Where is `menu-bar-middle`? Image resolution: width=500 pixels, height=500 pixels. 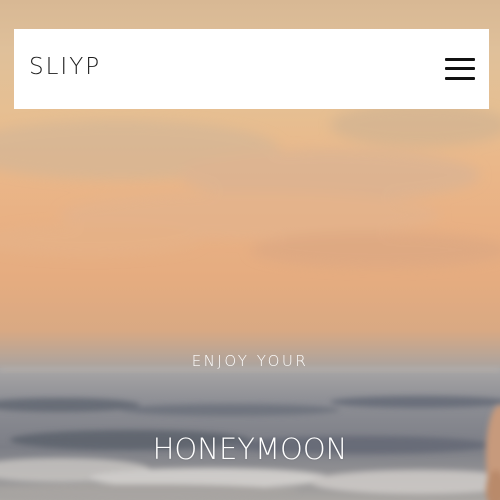
menu-bar-middle is located at coordinates (460, 68).